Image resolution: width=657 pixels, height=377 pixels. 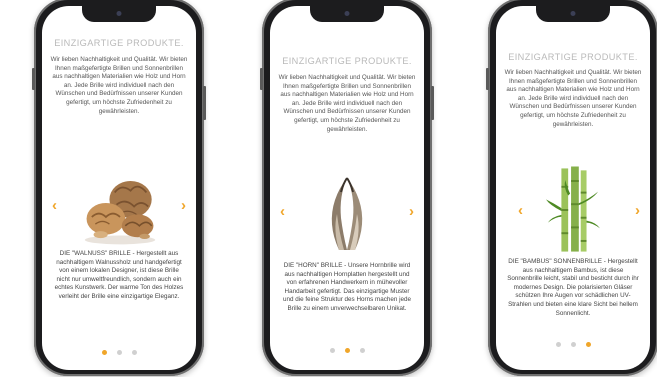 What do you see at coordinates (347, 213) in the screenshot?
I see `horn-image` at bounding box center [347, 213].